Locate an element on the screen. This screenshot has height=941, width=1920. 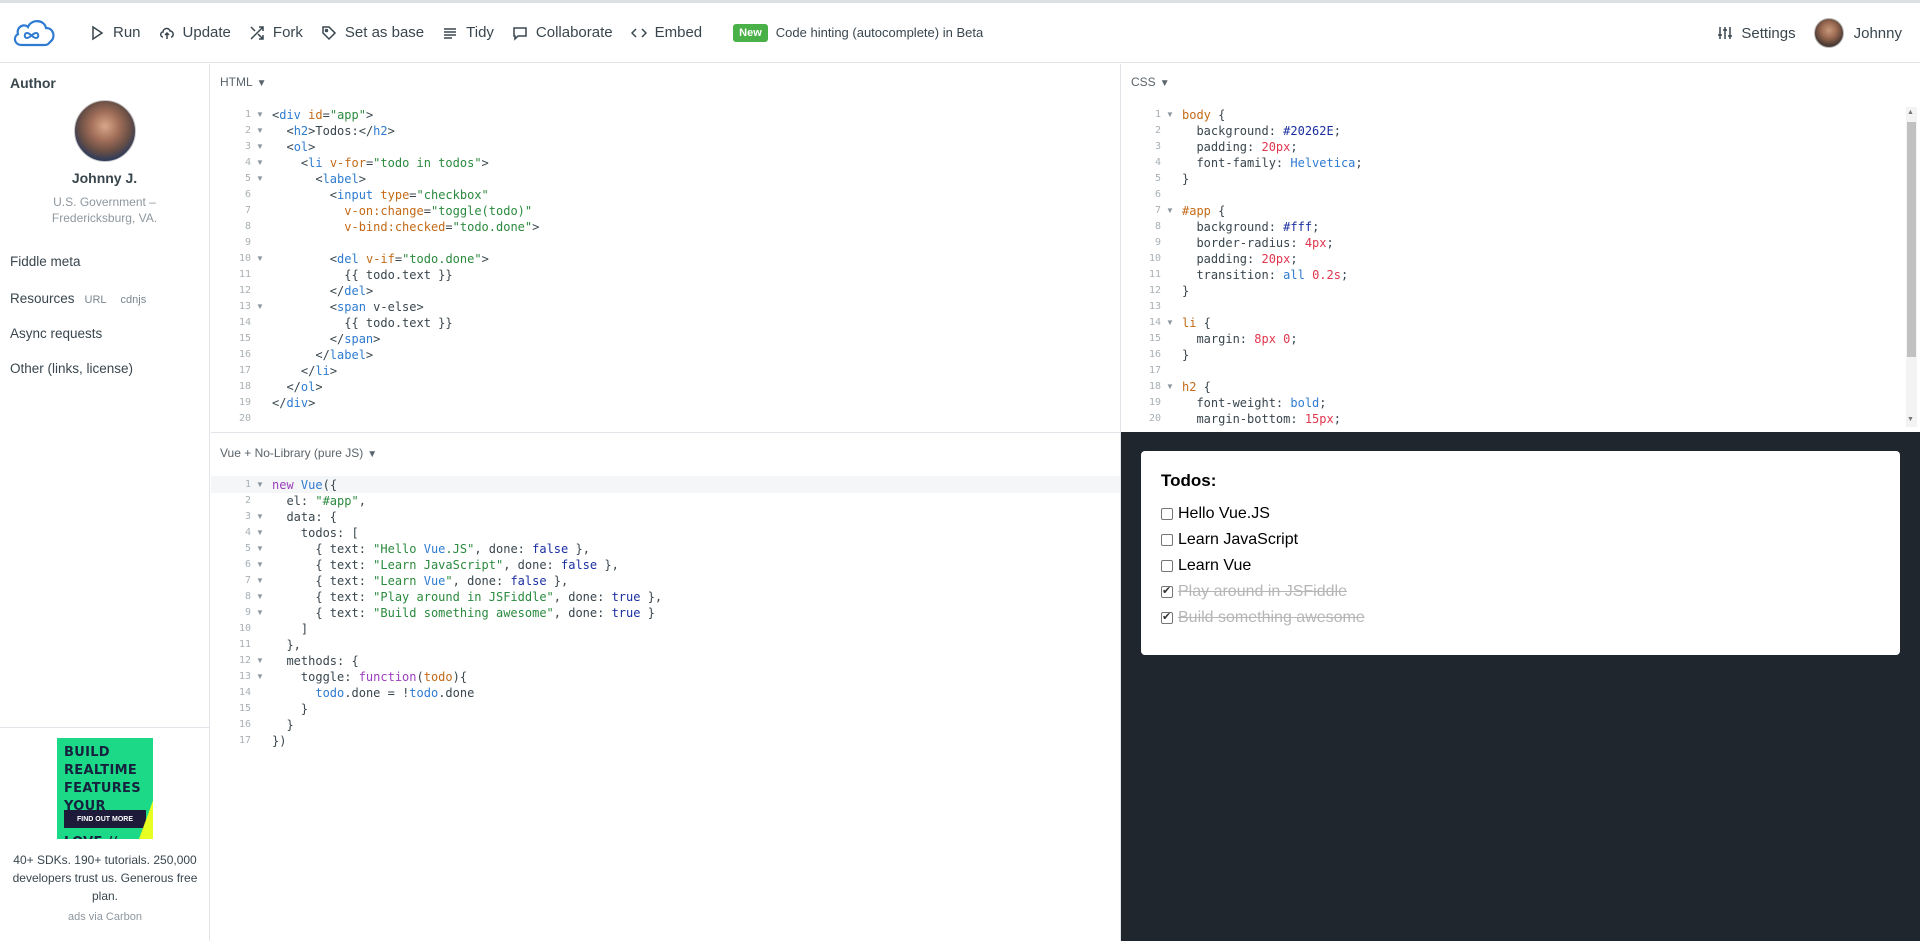
code-line: <div id="app"> is located at coordinates (322, 115).